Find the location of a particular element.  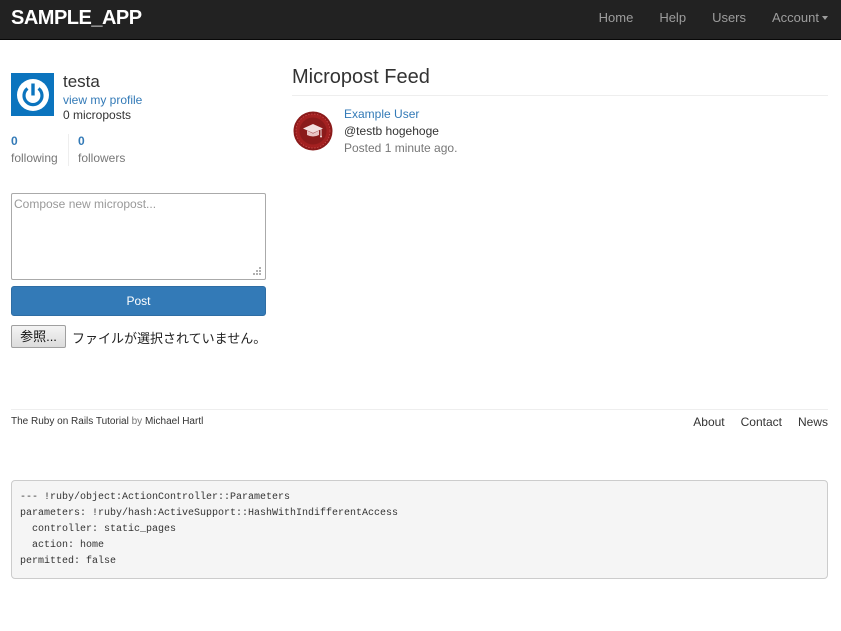

view-profile-link: view my profile is located at coordinates (102, 100).